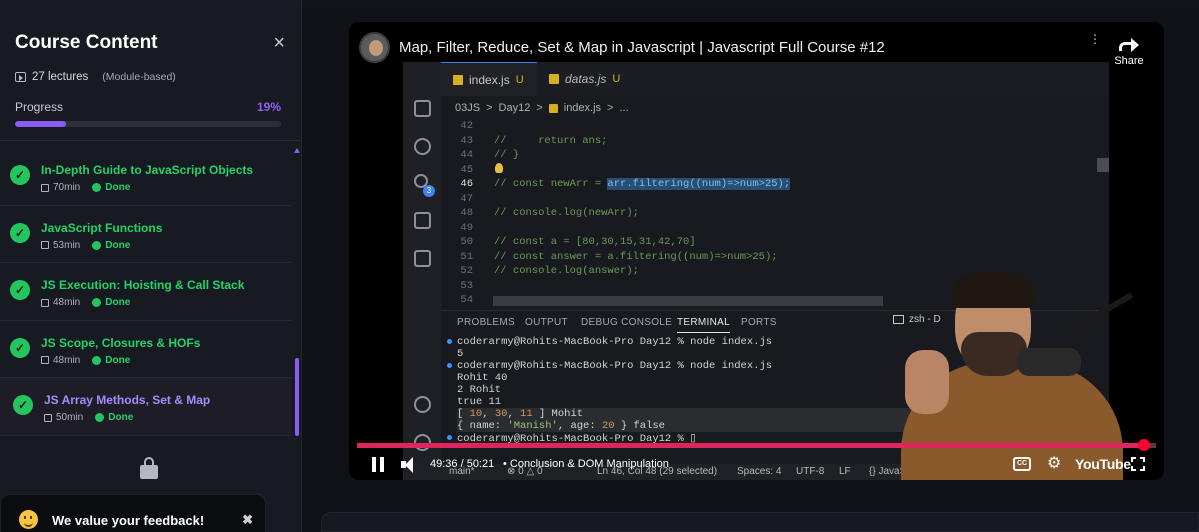 Image resolution: width=1199 pixels, height=532 pixels. I want to click on code-line: 48// console.log(newArr);, so click(549, 213).